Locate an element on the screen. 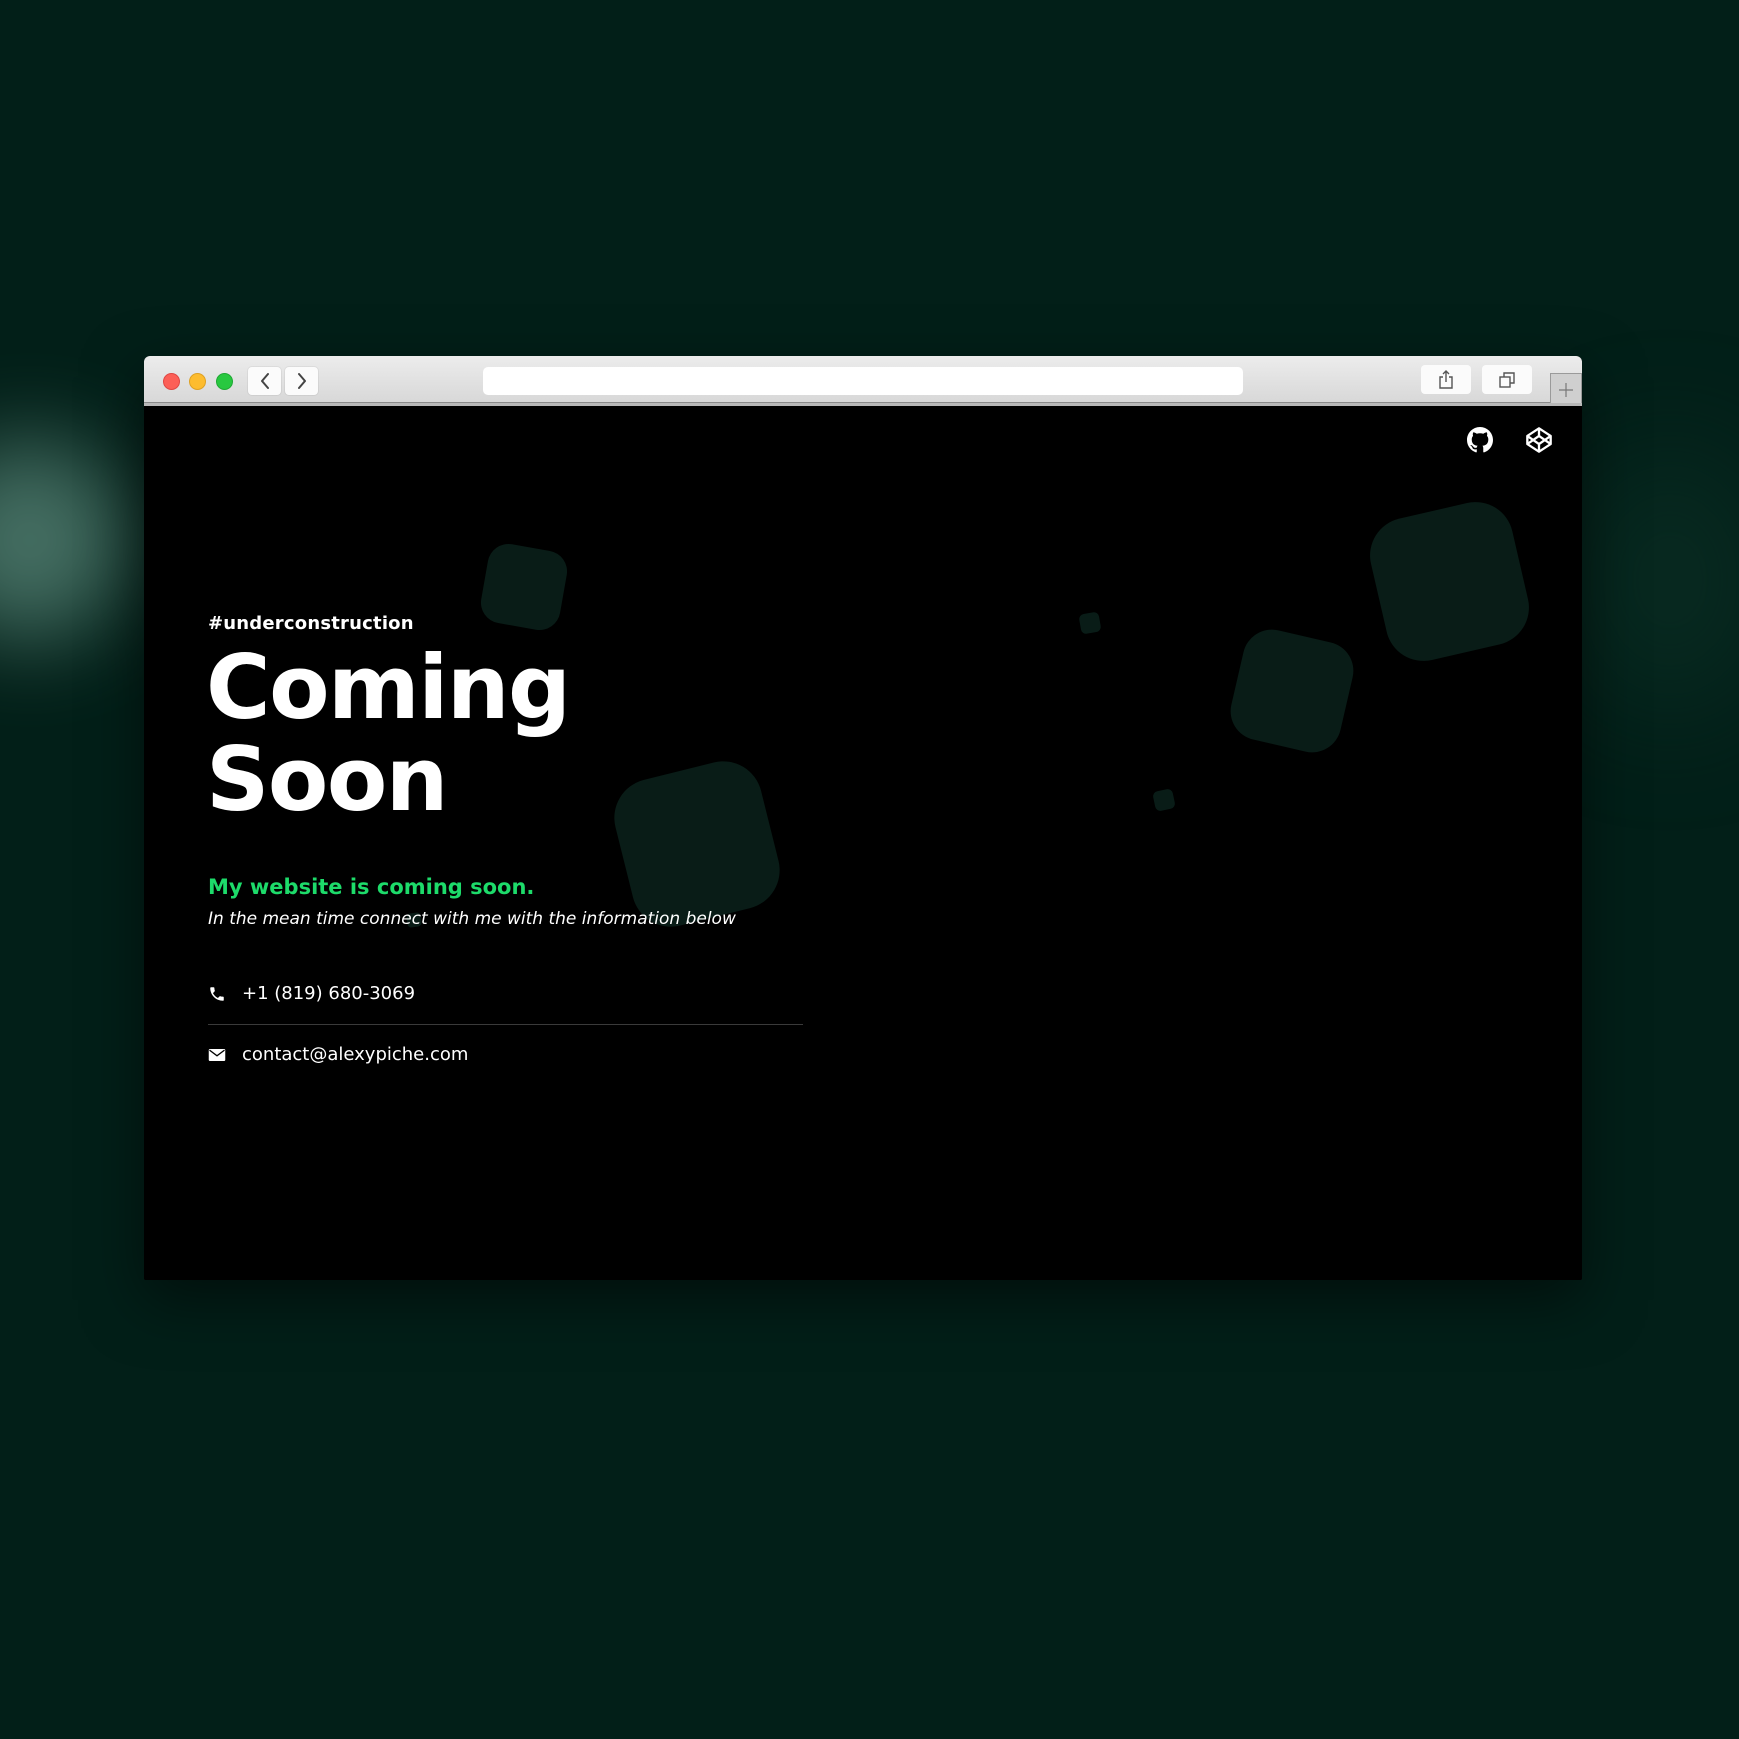  contact-email-row: contact@alexypiche.com is located at coordinates (505, 1055).